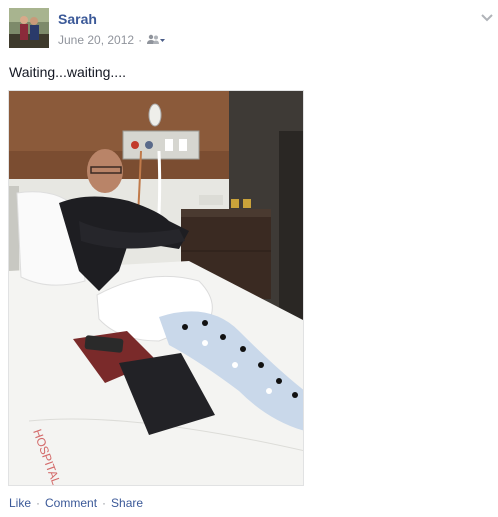  I want to click on comment-link: Comment, so click(71, 503).